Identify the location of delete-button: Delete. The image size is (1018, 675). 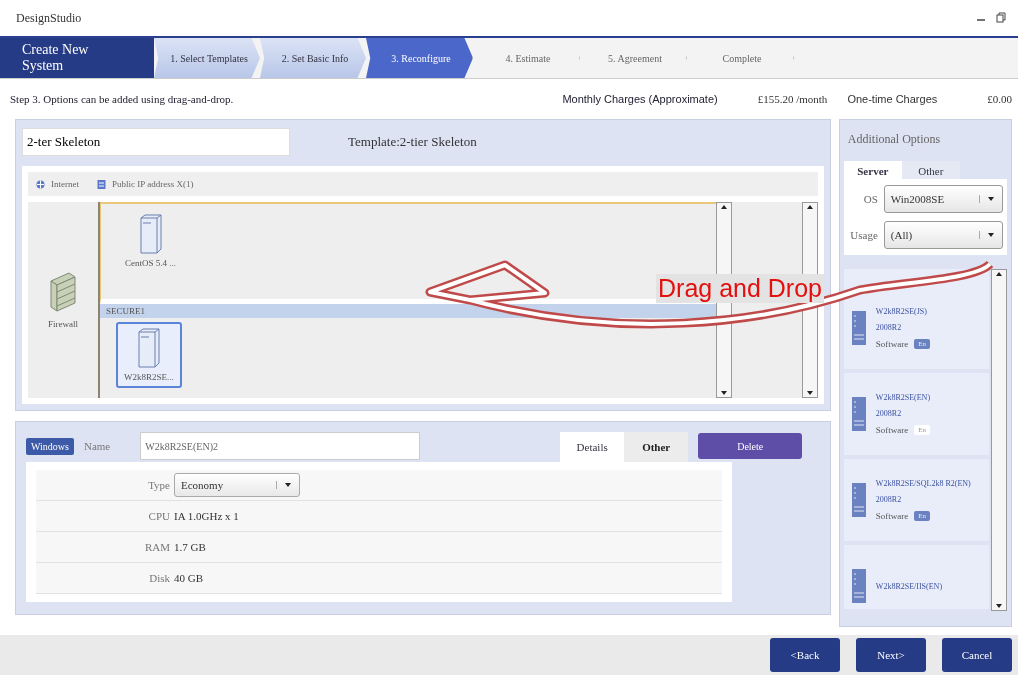
(750, 446).